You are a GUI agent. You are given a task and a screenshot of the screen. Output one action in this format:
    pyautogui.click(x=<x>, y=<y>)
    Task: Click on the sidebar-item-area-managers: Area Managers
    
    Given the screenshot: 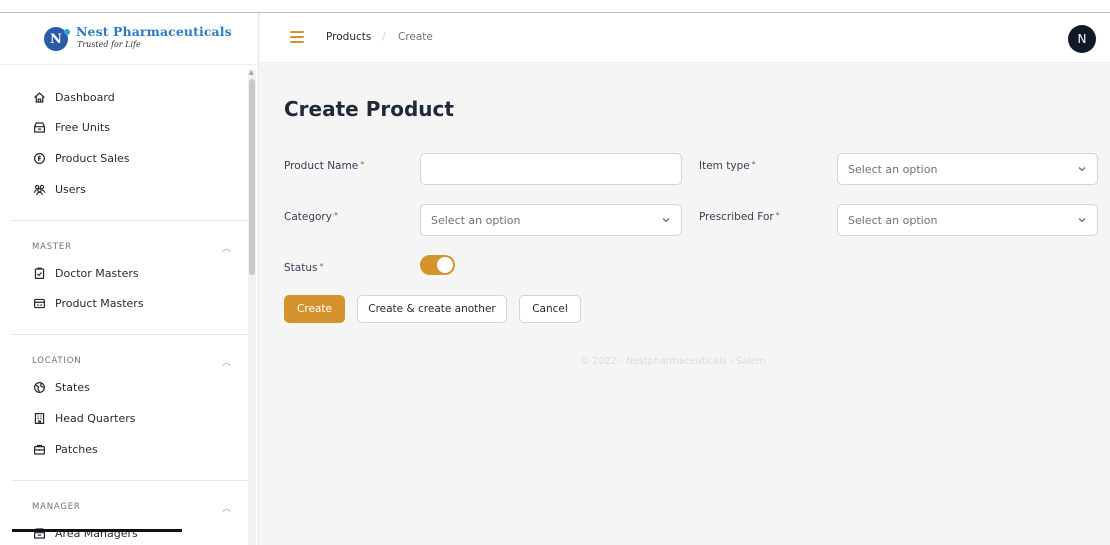 What is the action you would take?
    pyautogui.click(x=85, y=533)
    